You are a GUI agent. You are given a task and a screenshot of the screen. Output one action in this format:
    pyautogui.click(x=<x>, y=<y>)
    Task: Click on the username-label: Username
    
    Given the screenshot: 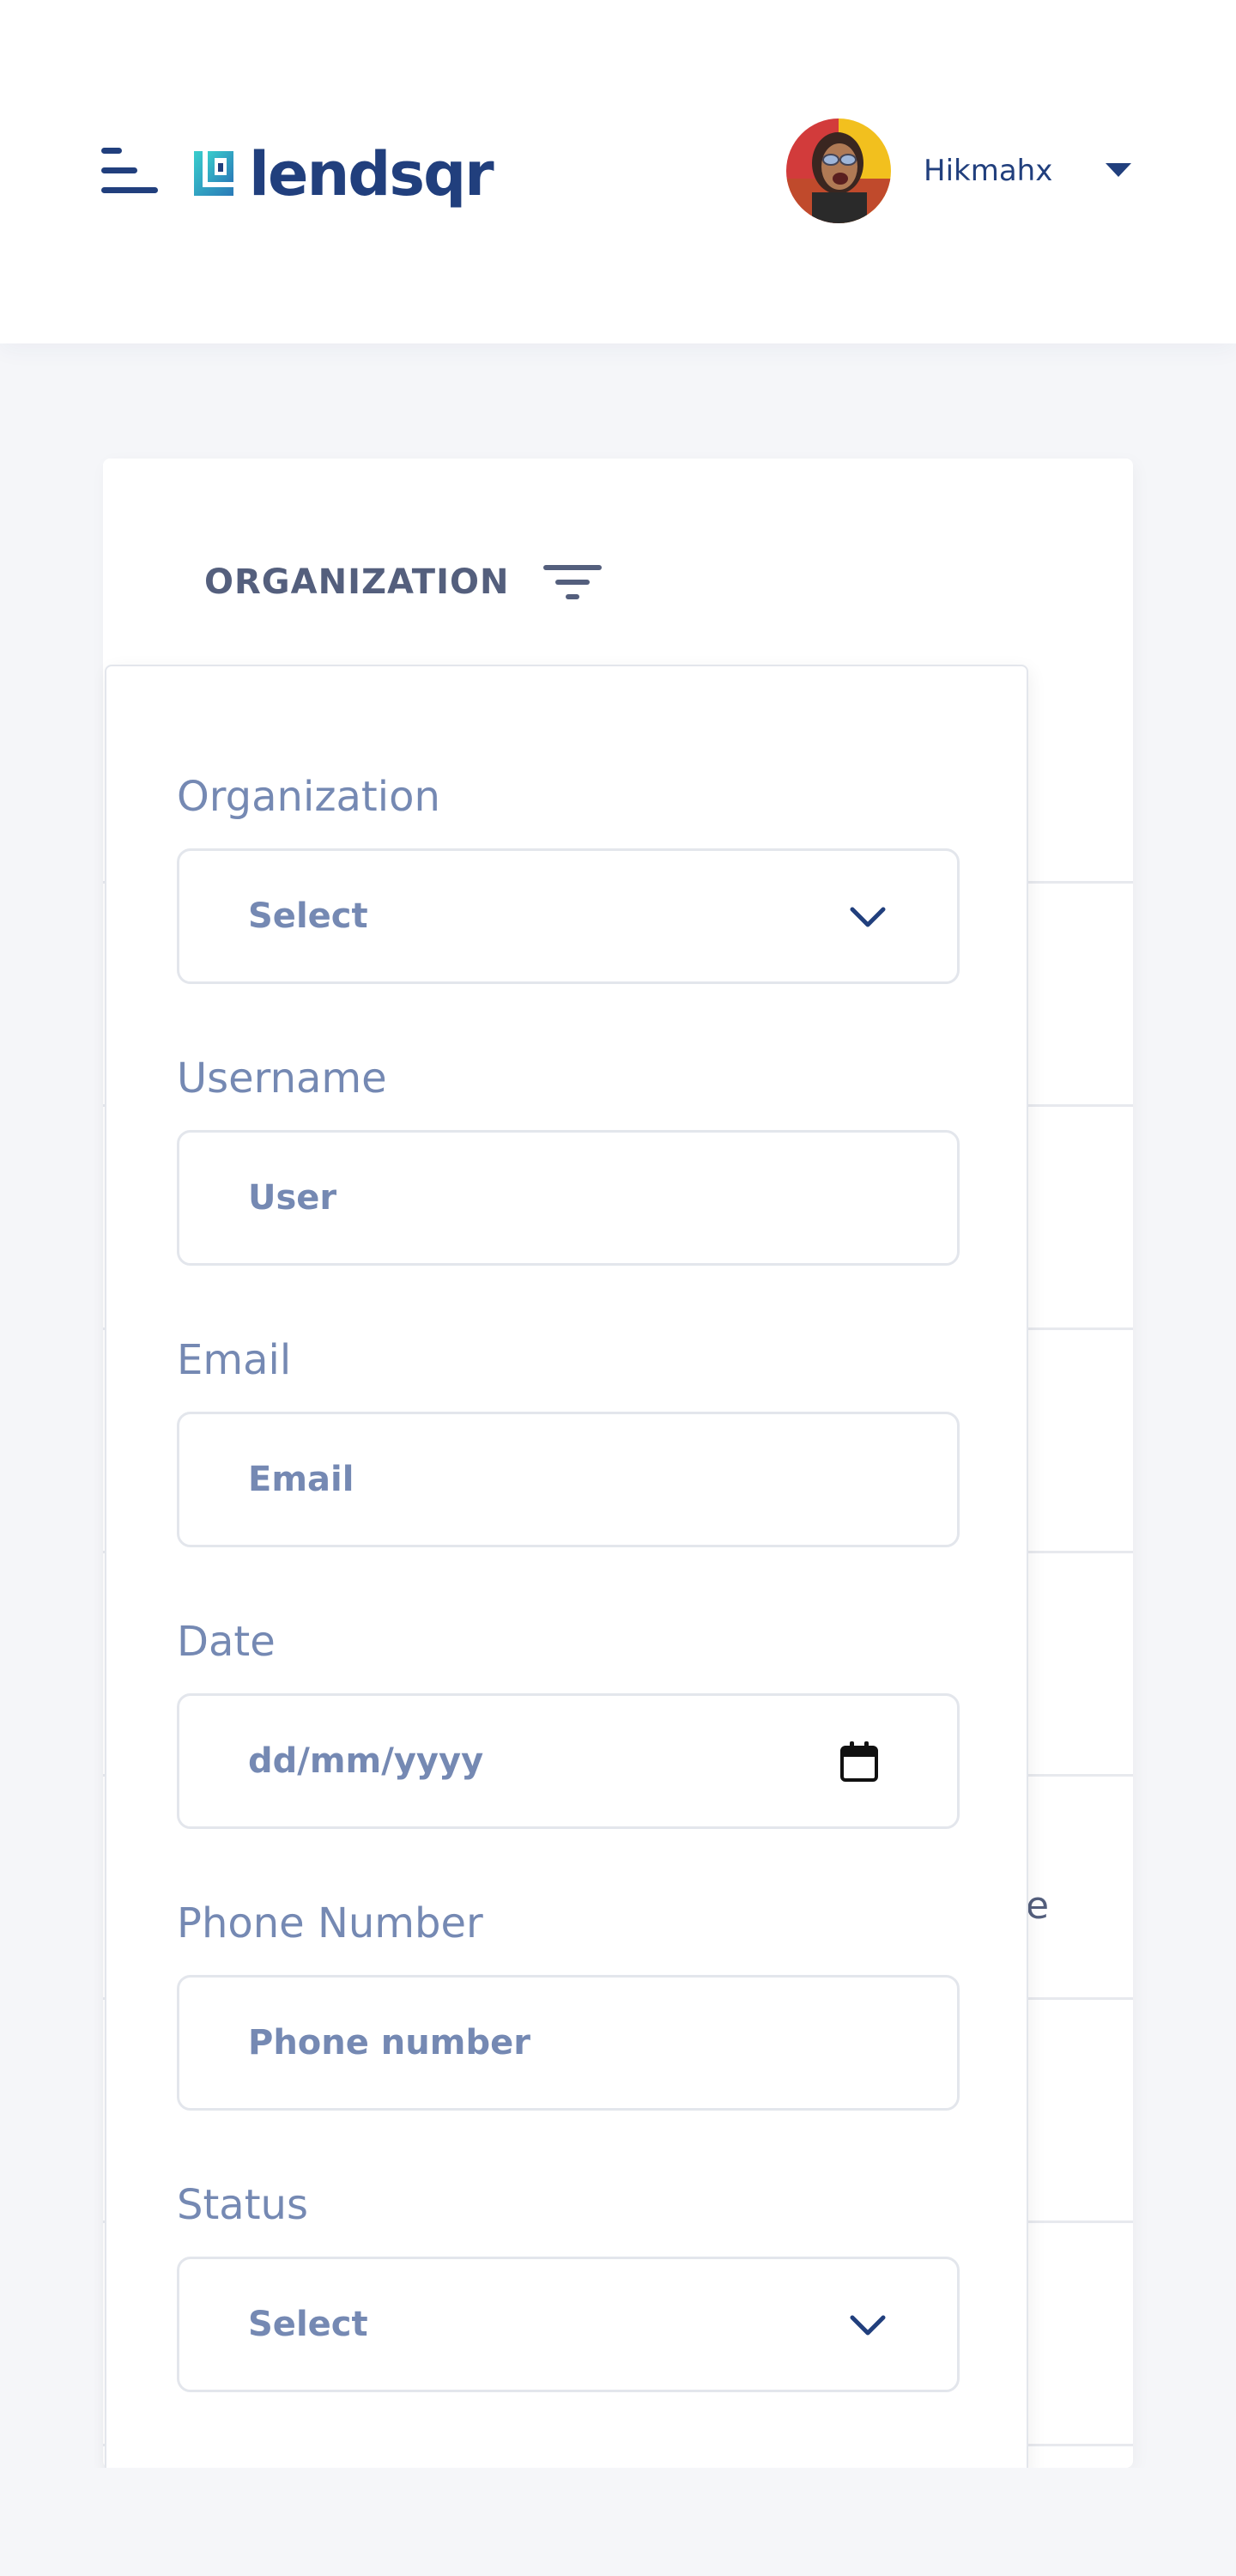 What is the action you would take?
    pyautogui.click(x=282, y=1078)
    